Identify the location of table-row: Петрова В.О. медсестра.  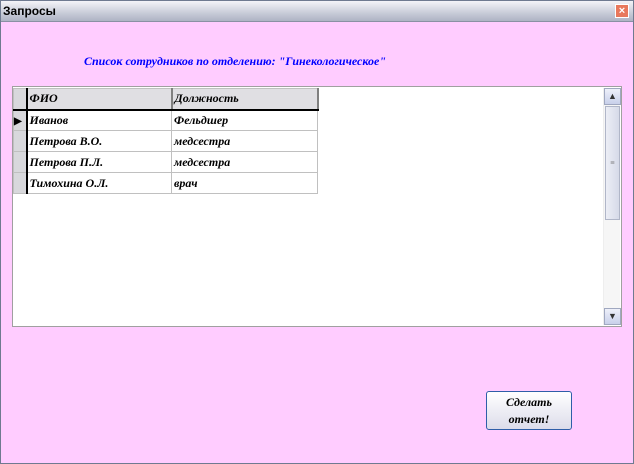
(165, 141).